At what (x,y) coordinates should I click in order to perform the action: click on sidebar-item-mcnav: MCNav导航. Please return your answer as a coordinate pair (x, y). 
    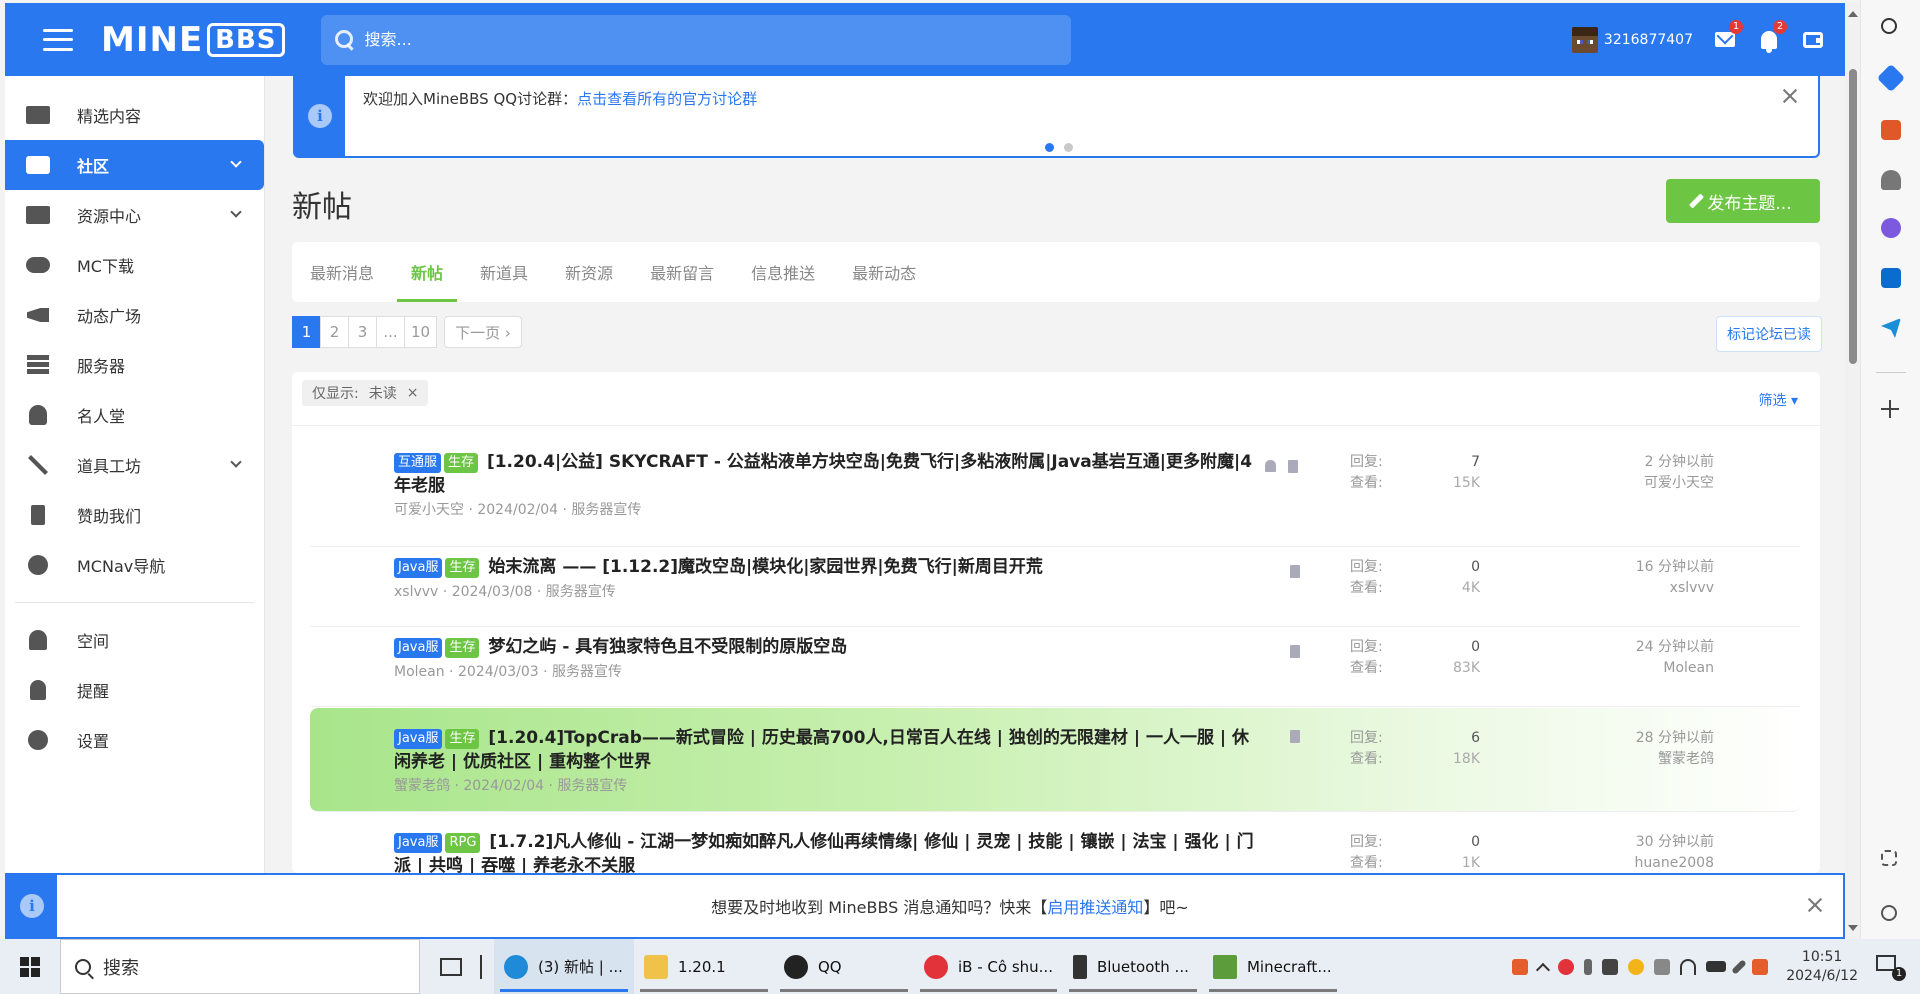
    Looking at the image, I should click on (134, 565).